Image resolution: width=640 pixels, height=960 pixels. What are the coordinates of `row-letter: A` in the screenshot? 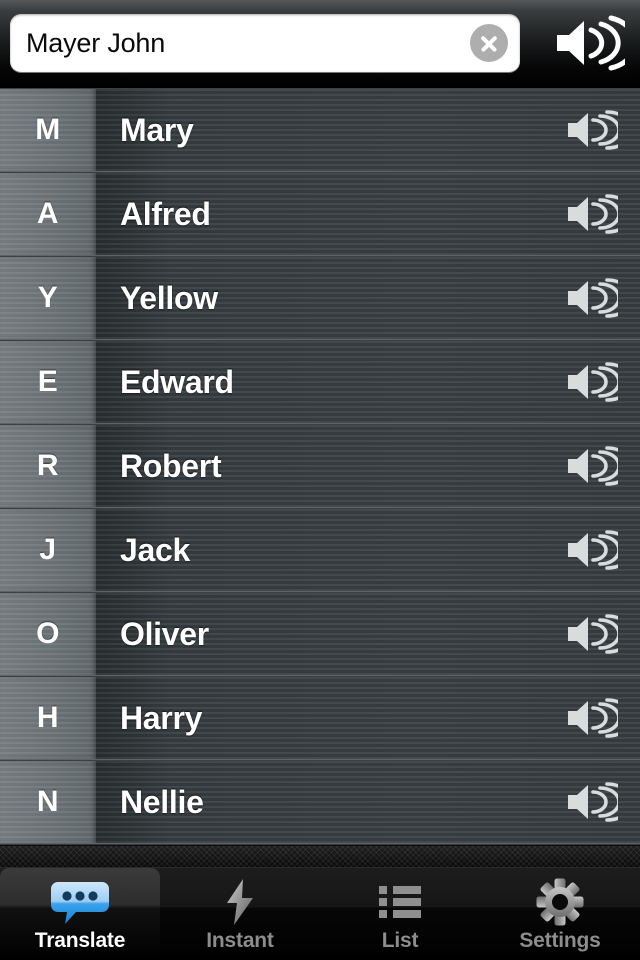 It's located at (48, 213).